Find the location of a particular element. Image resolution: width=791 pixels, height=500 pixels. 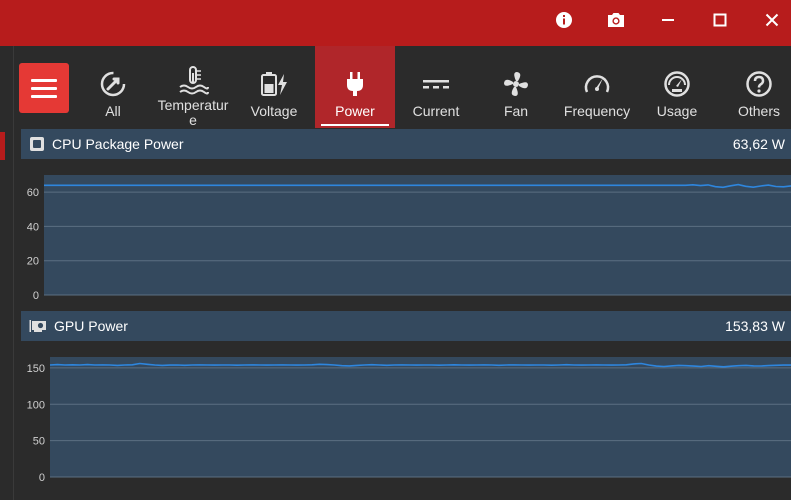

y-tick-label: 20 is located at coordinates (33, 262).